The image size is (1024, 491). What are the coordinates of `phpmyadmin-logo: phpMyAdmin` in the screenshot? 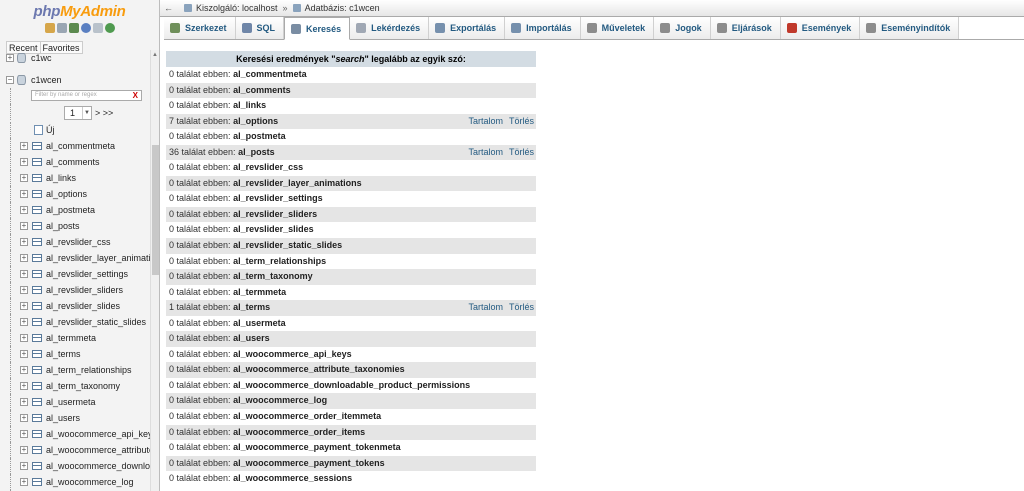 It's located at (79, 11).